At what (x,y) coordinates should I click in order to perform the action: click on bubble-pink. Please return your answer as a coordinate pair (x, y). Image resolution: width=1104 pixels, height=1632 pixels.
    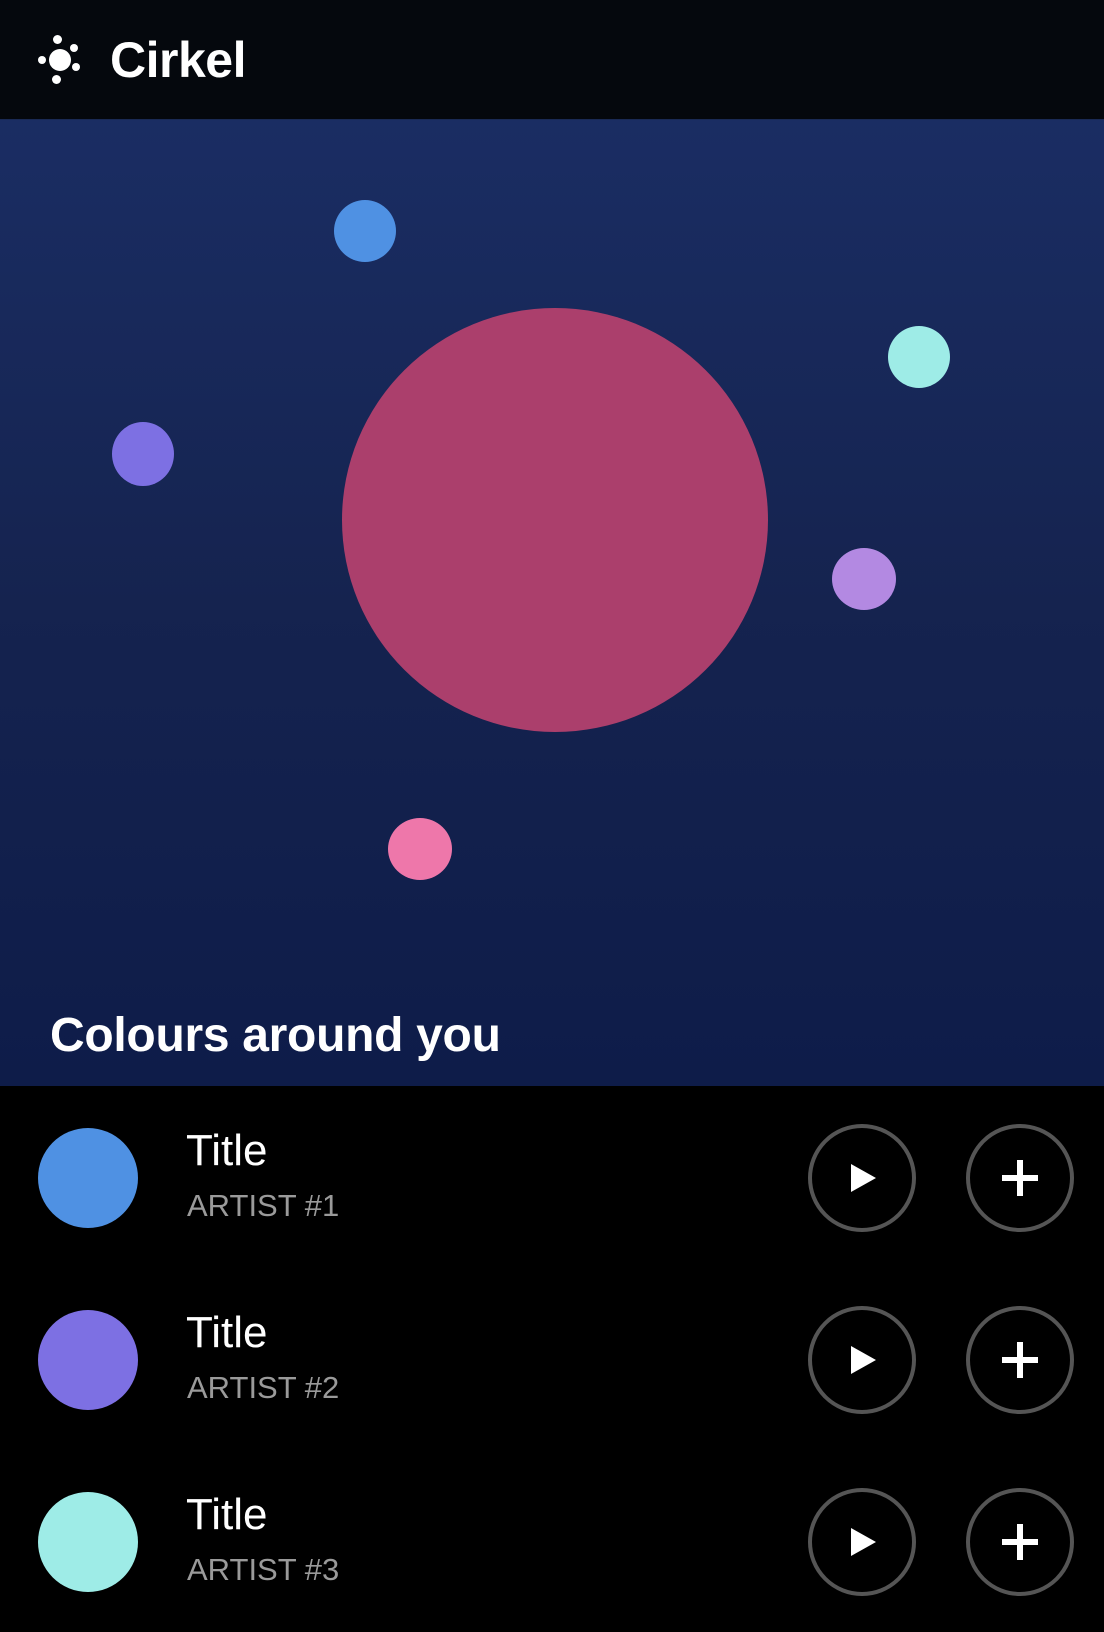
    Looking at the image, I should click on (420, 849).